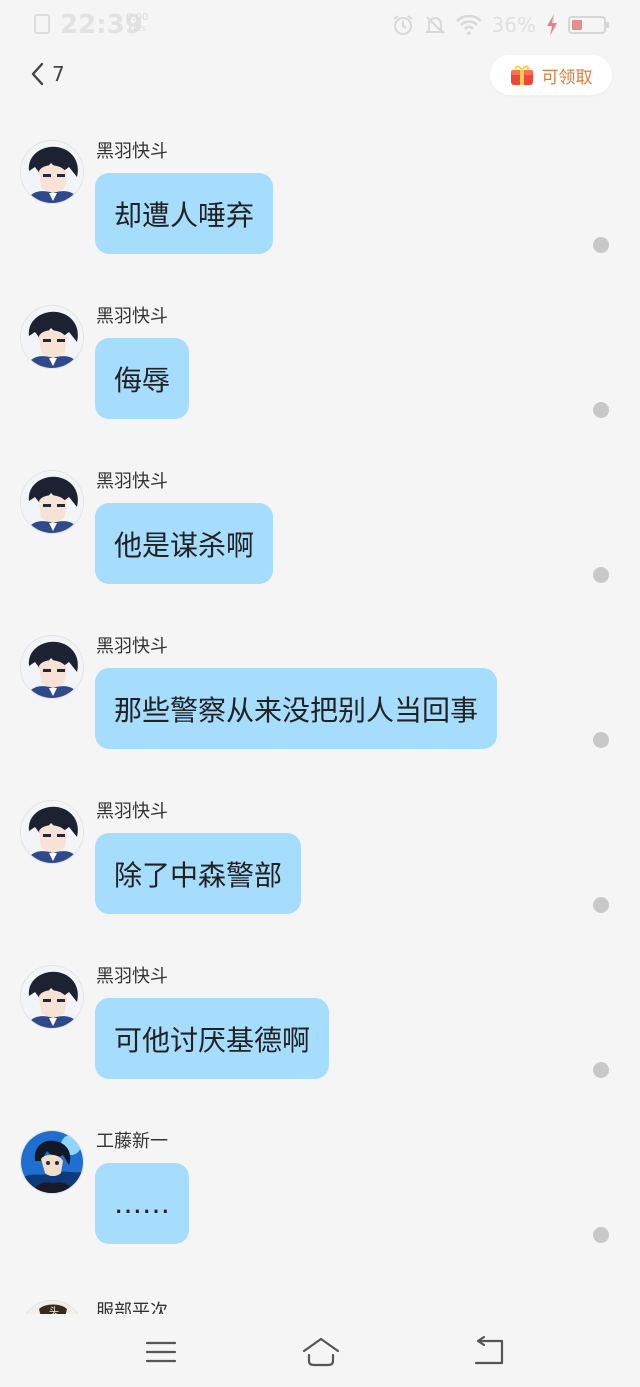 This screenshot has width=640, height=1387. Describe the element at coordinates (161, 1352) in the screenshot. I see `menu-icon` at that location.